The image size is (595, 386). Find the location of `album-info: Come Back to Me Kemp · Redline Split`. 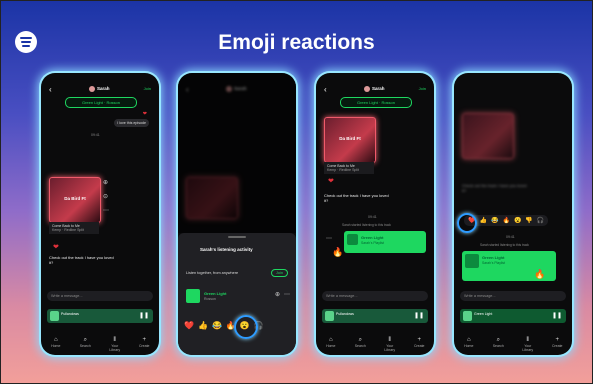

album-info: Come Back to Me Kemp · Redline Split is located at coordinates (349, 168).